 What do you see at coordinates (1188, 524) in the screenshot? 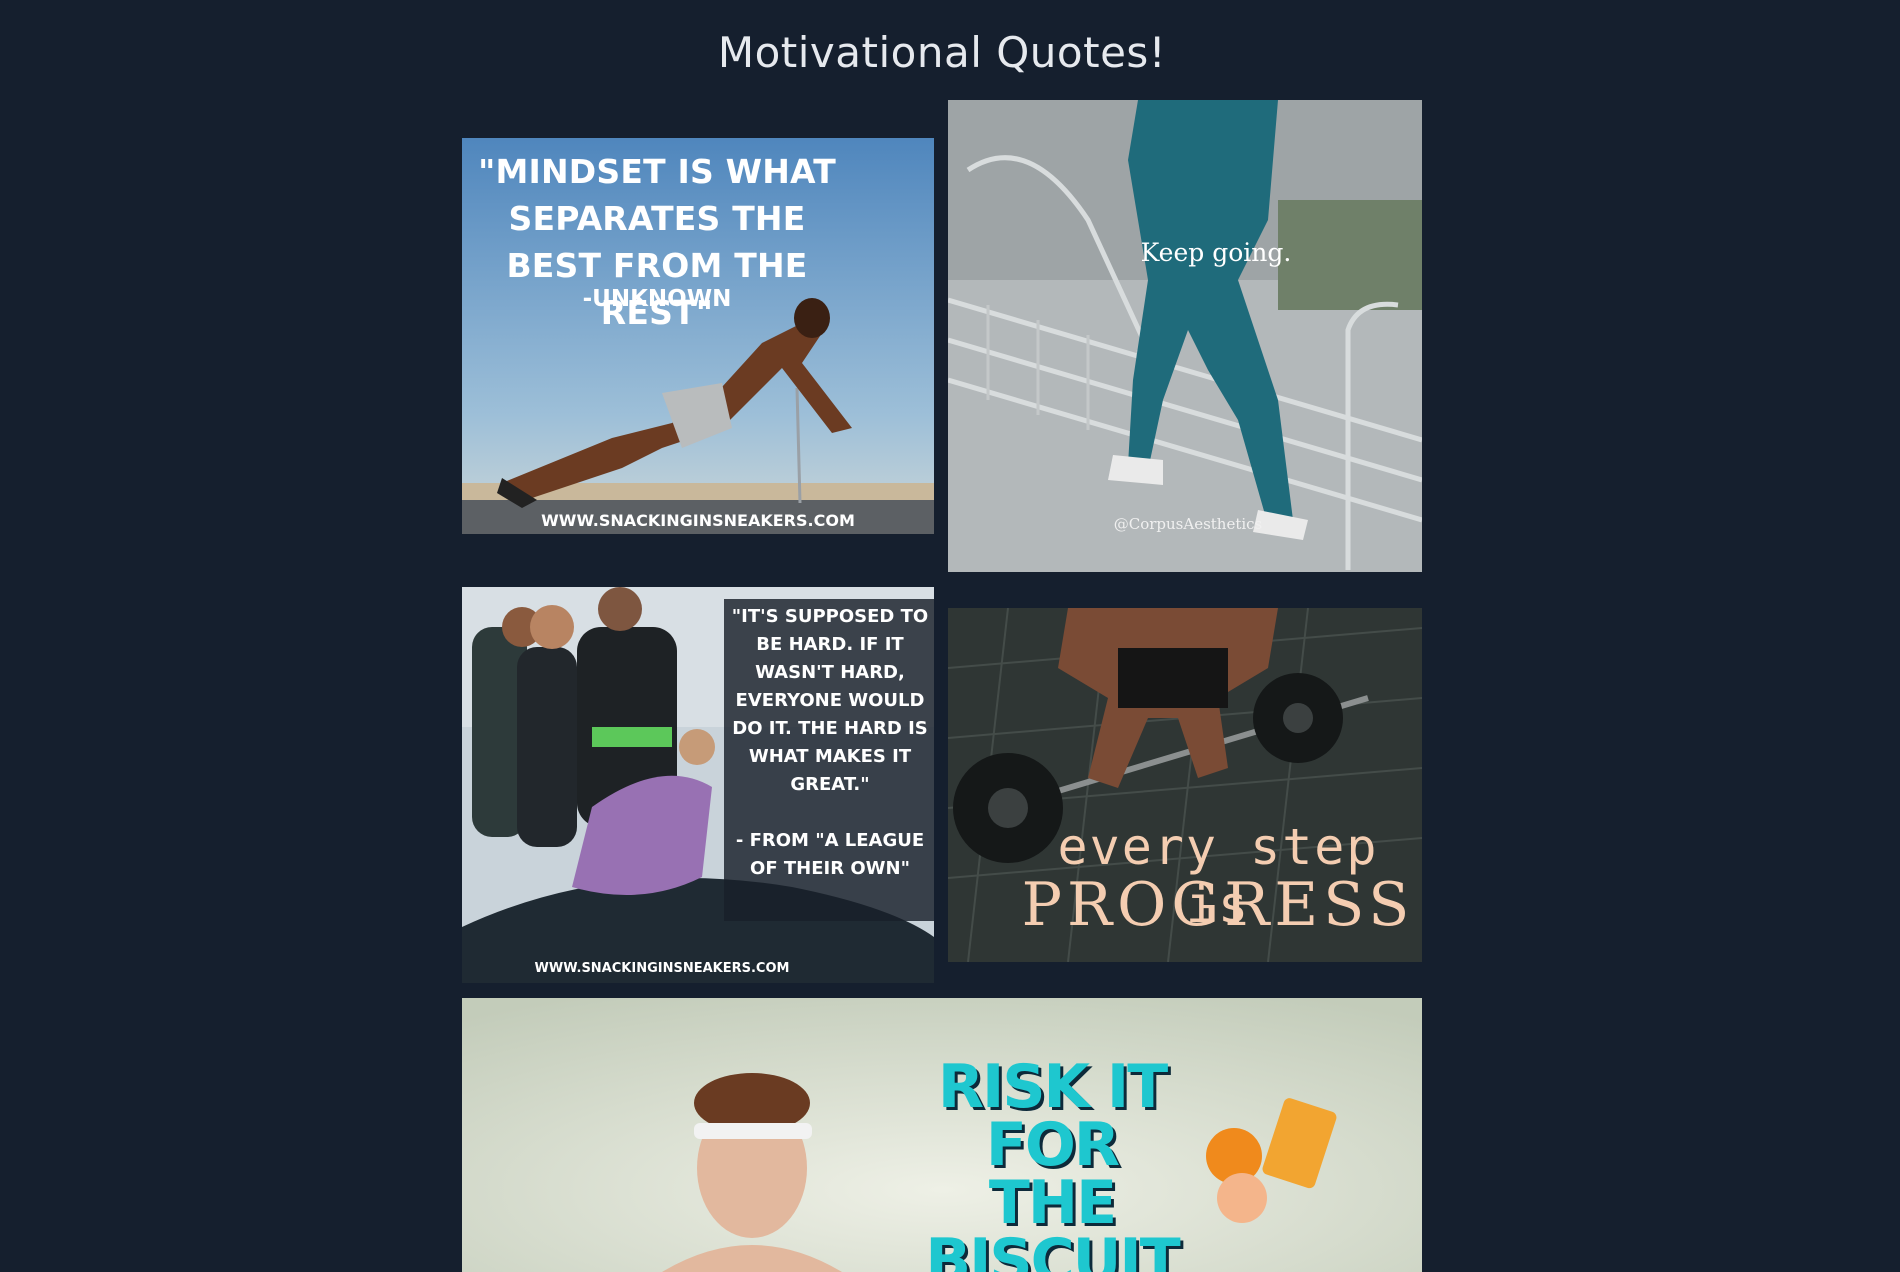
I see `watermark-handle: @CorpusAesthetics` at bounding box center [1188, 524].